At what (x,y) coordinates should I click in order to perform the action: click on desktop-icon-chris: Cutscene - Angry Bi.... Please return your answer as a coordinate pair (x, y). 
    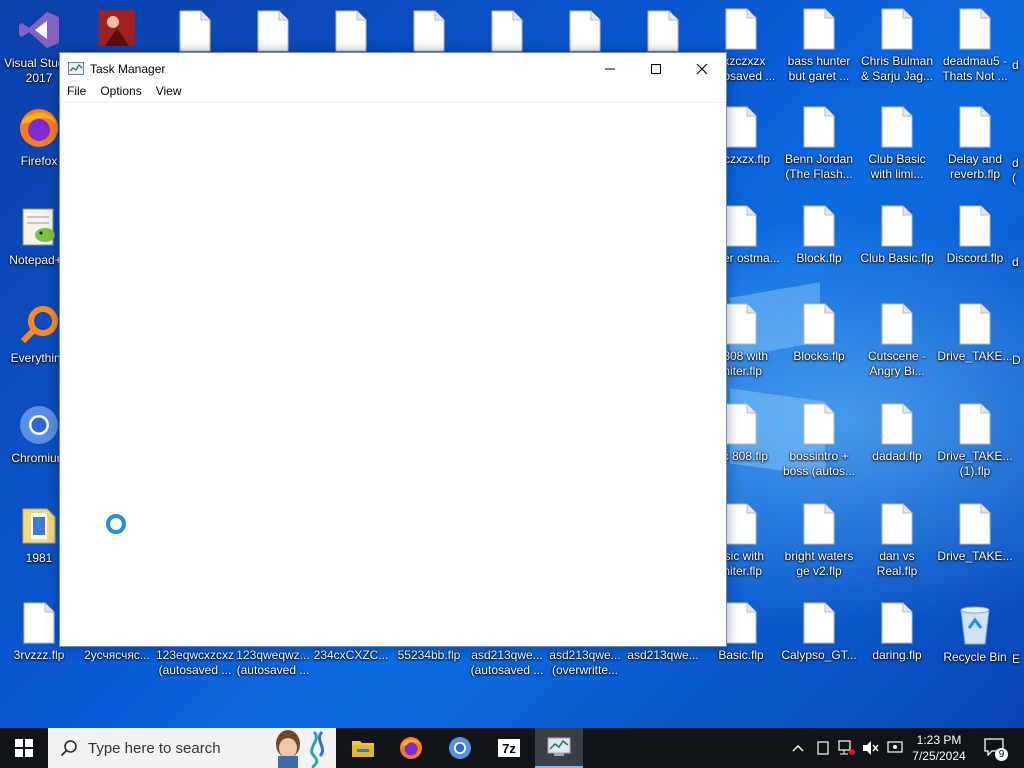
    Looking at the image, I should click on (897, 341).